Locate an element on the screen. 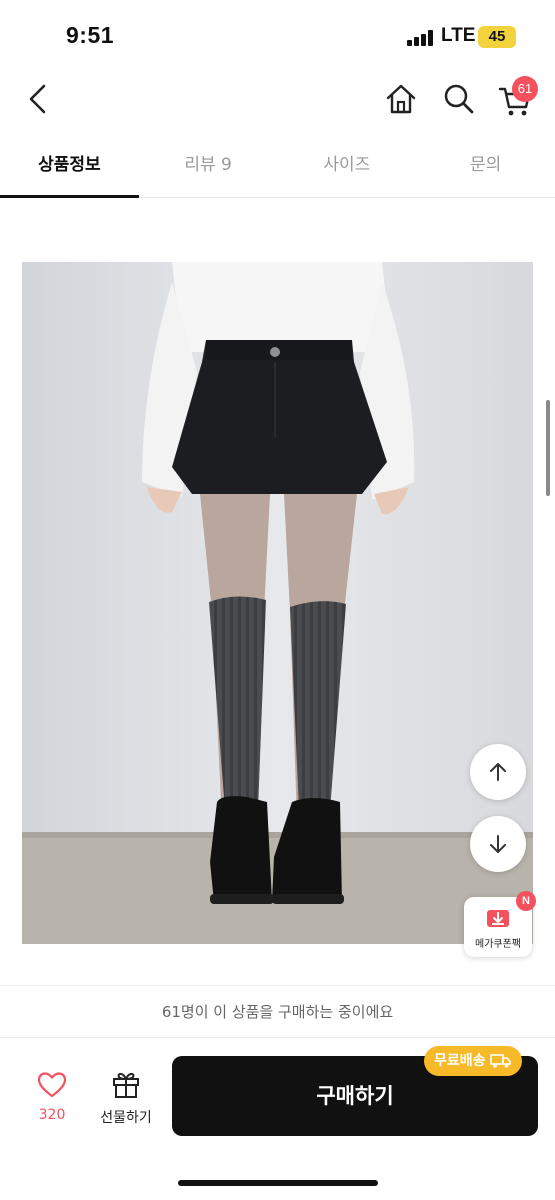 Image resolution: width=555 pixels, height=1200 pixels. gift-label: 선물하기 is located at coordinates (126, 1118).